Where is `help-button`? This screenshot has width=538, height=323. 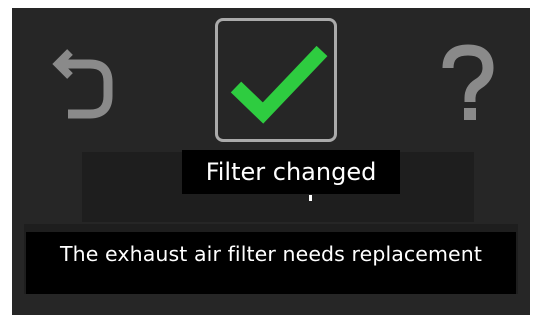 help-button is located at coordinates (468, 84).